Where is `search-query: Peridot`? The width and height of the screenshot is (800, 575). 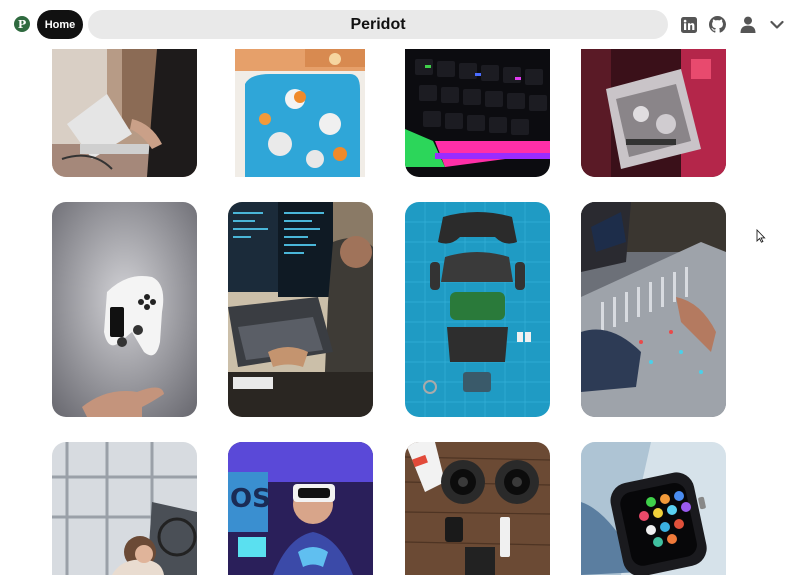
search-query: Peridot is located at coordinates (378, 24).